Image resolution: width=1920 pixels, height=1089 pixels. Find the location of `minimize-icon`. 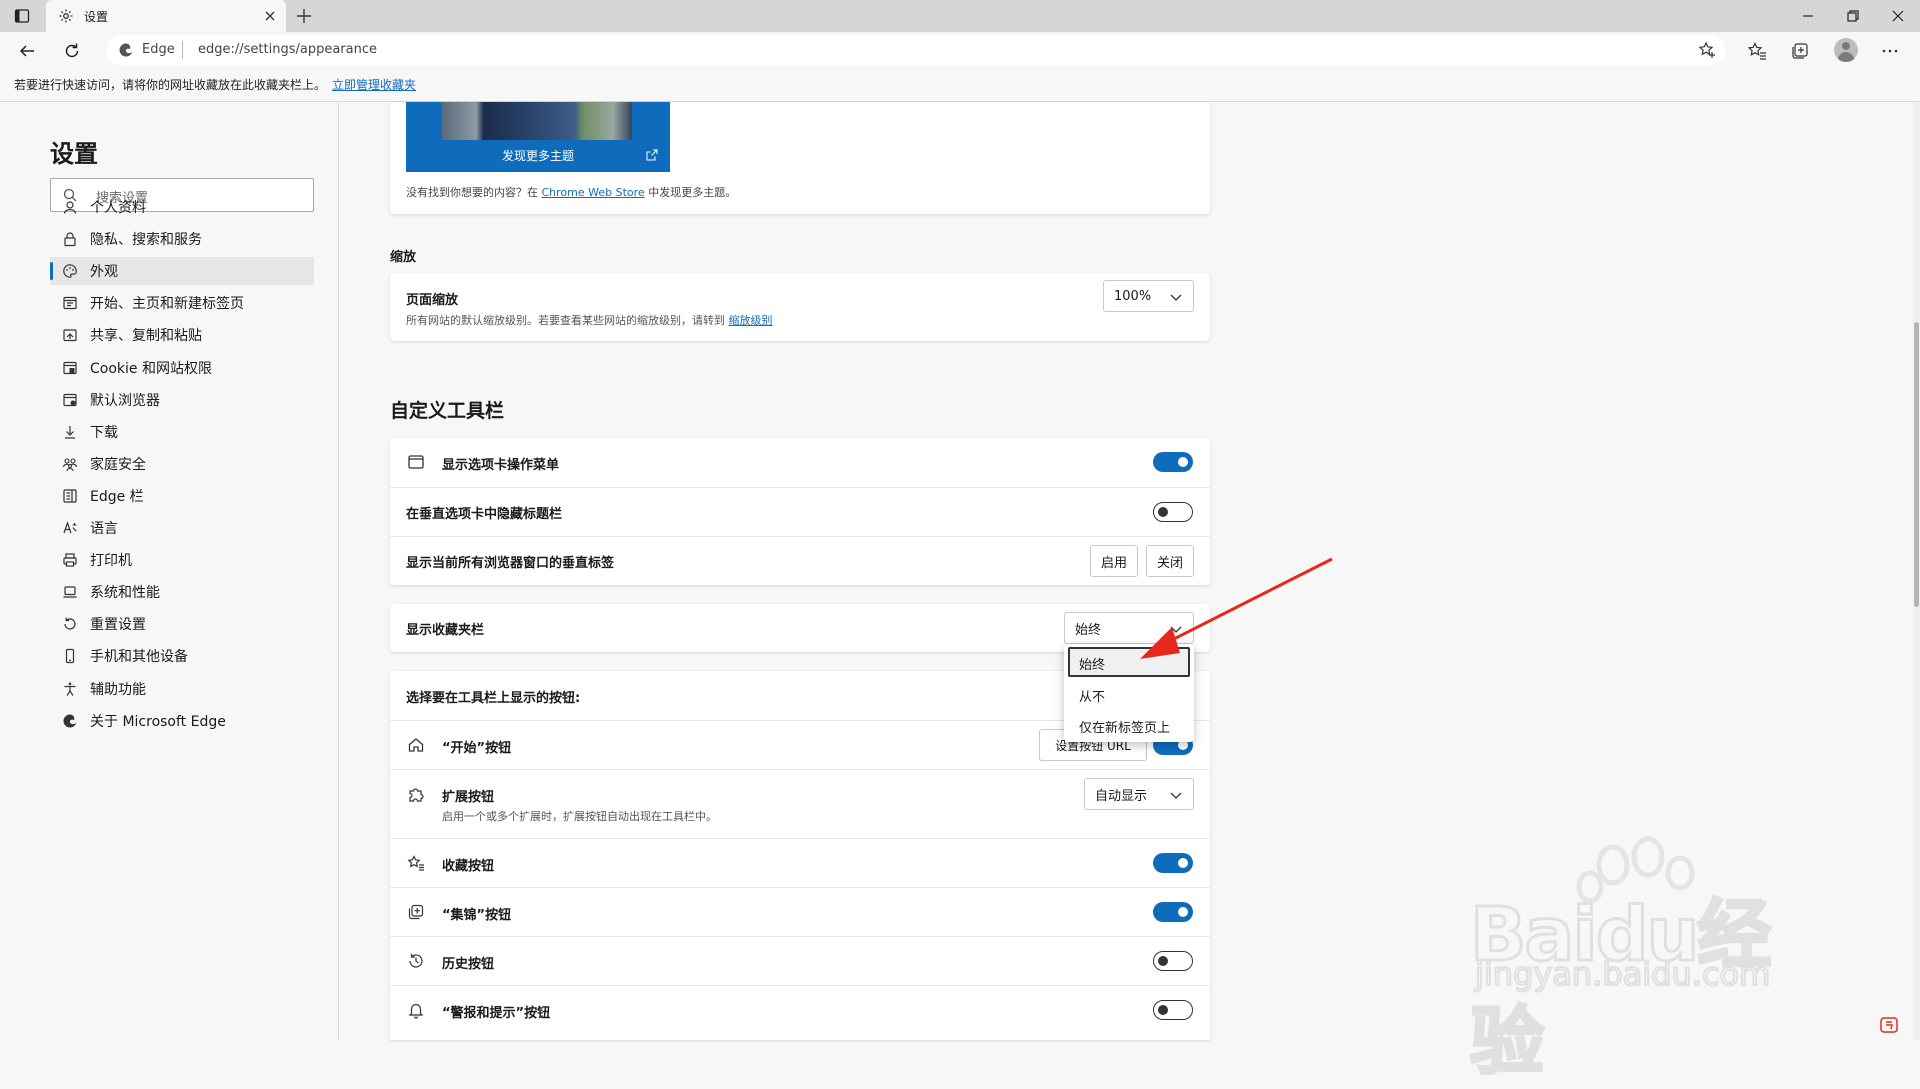

minimize-icon is located at coordinates (1808, 16).